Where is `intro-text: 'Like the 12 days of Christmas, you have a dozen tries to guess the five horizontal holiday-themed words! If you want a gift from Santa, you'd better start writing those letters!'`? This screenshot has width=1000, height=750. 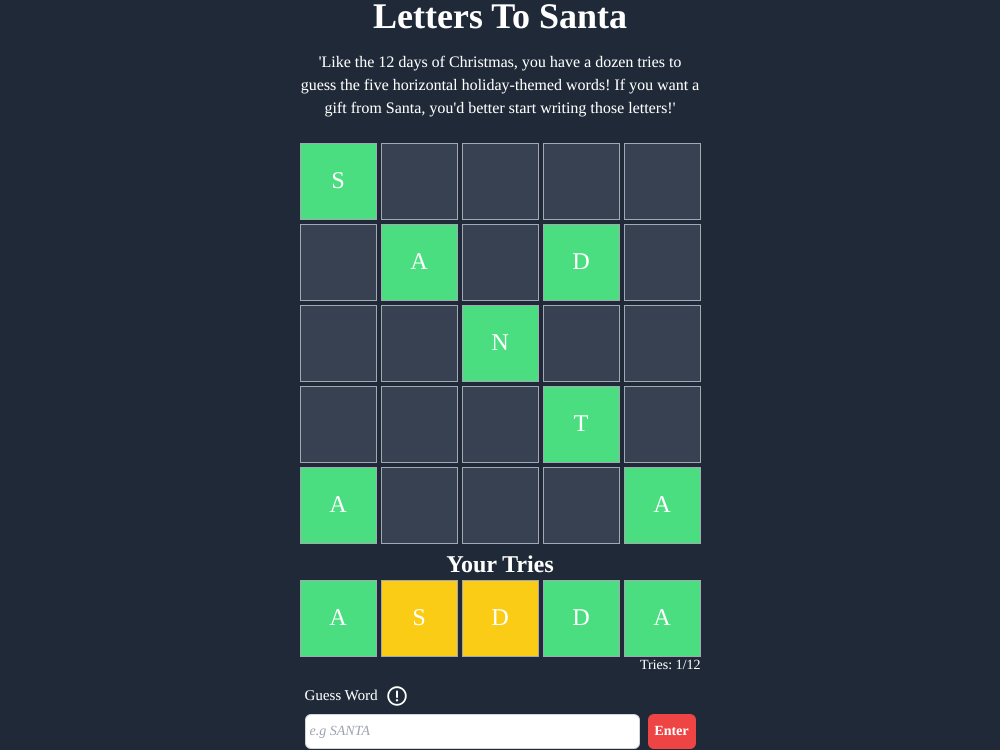
intro-text: 'Like the 12 days of Christmas, you have a dozen tries to guess the five horizontal holiday-themed words! If you want a gift from Santa, you'd better start writing those letters!' is located at coordinates (500, 86).